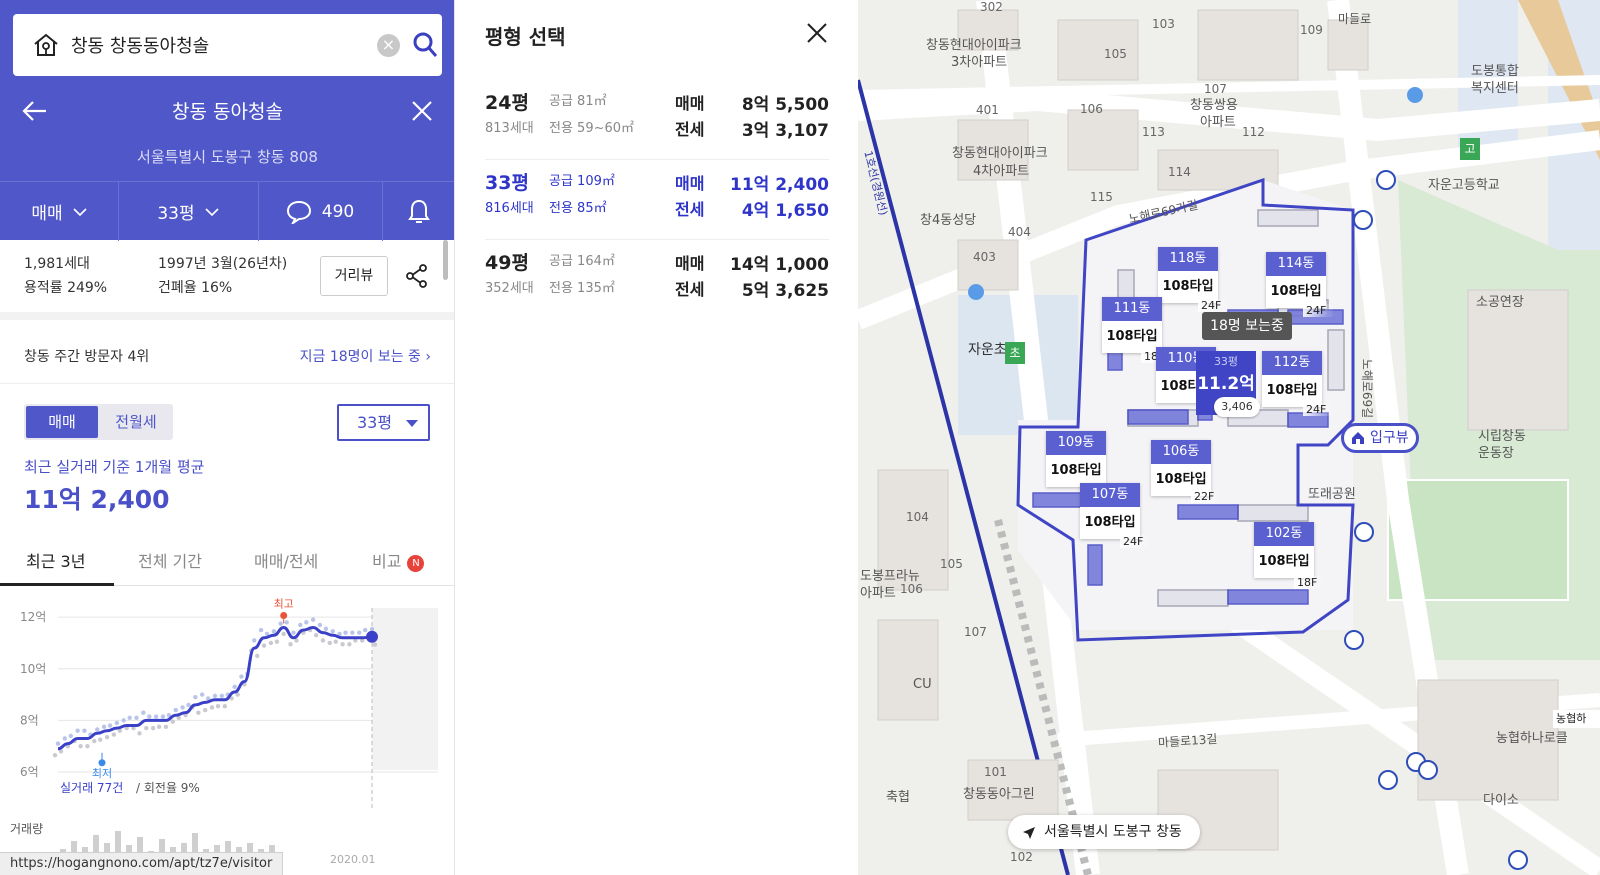 The image size is (1600, 875). I want to click on tab-buy-vs-lease: 매매/전세, so click(286, 560).